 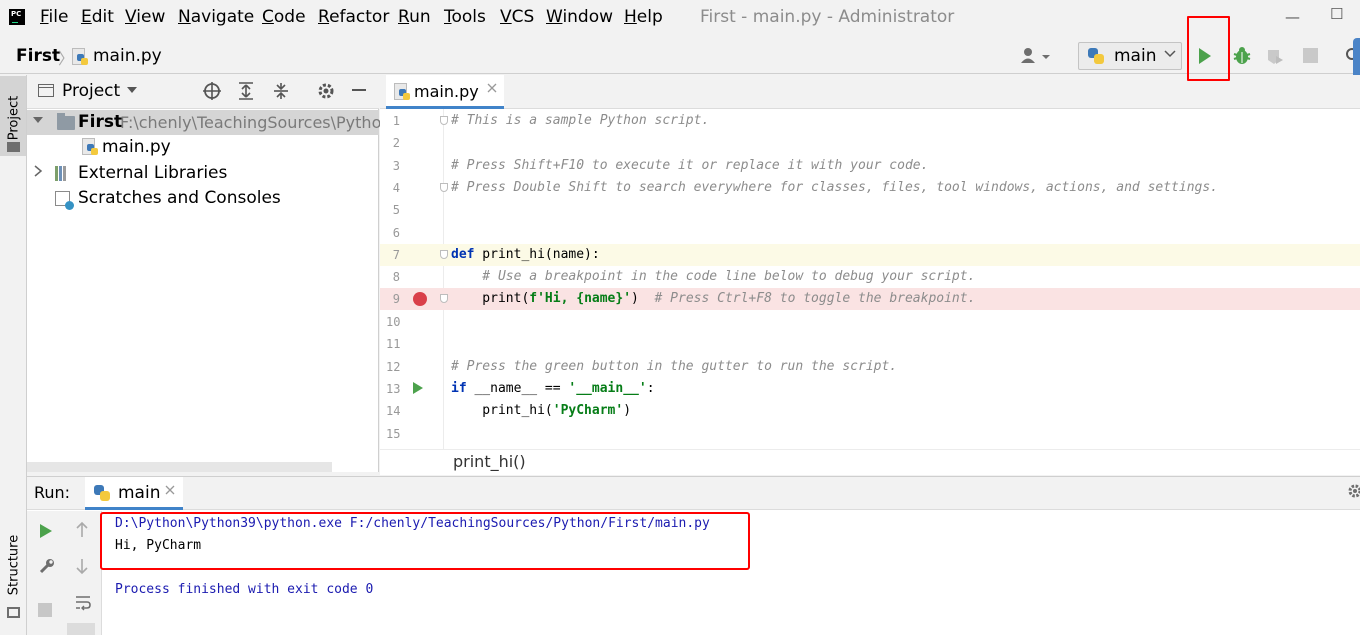 I want to click on collapsed-arrow-icon, so click(x=38, y=172).